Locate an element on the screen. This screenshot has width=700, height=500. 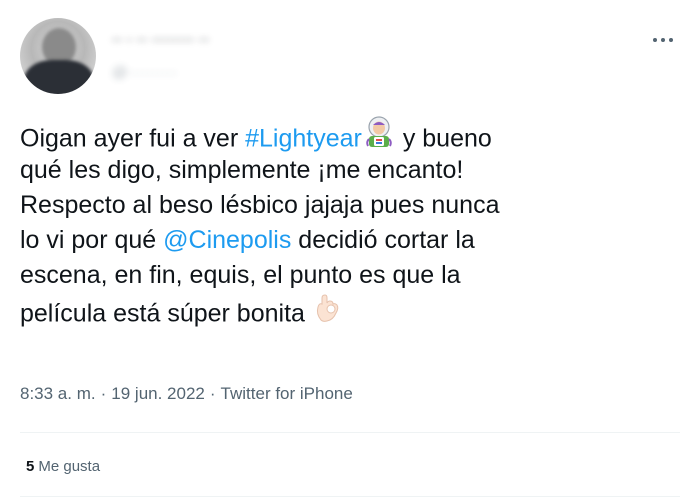
more-options-button is located at coordinates (663, 40).